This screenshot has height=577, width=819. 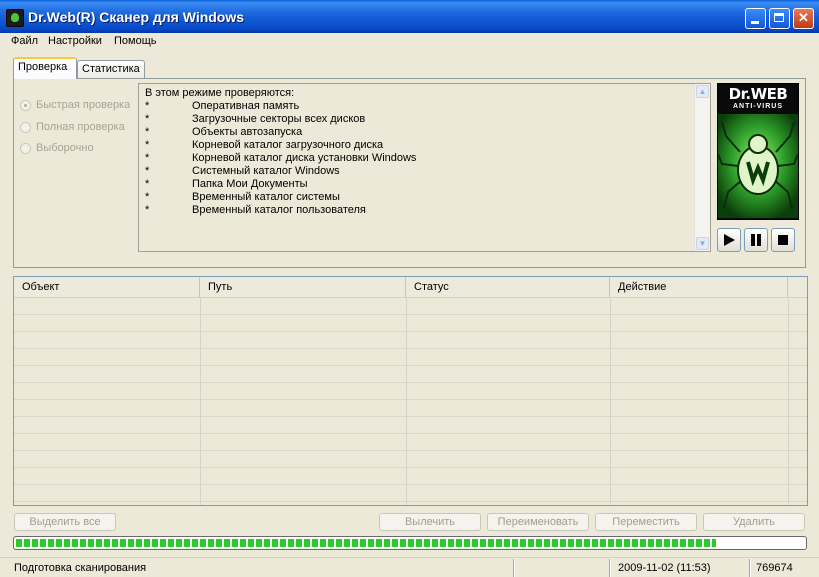 I want to click on maximize-button, so click(x=779, y=18).